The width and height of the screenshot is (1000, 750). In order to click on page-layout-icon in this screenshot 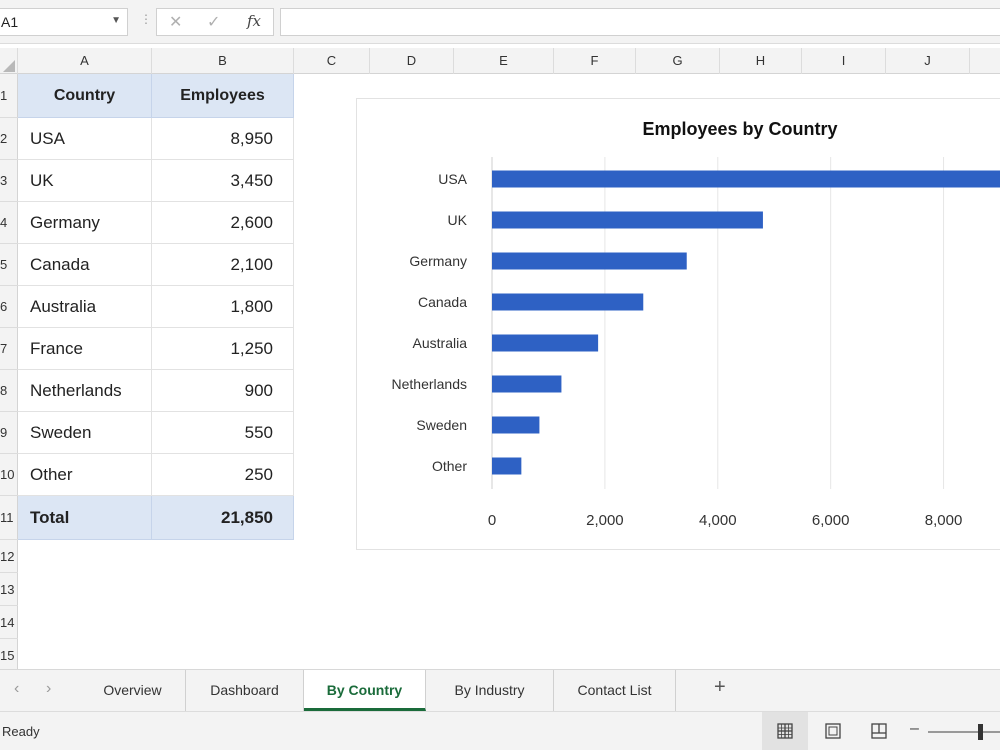, I will do `click(833, 731)`.